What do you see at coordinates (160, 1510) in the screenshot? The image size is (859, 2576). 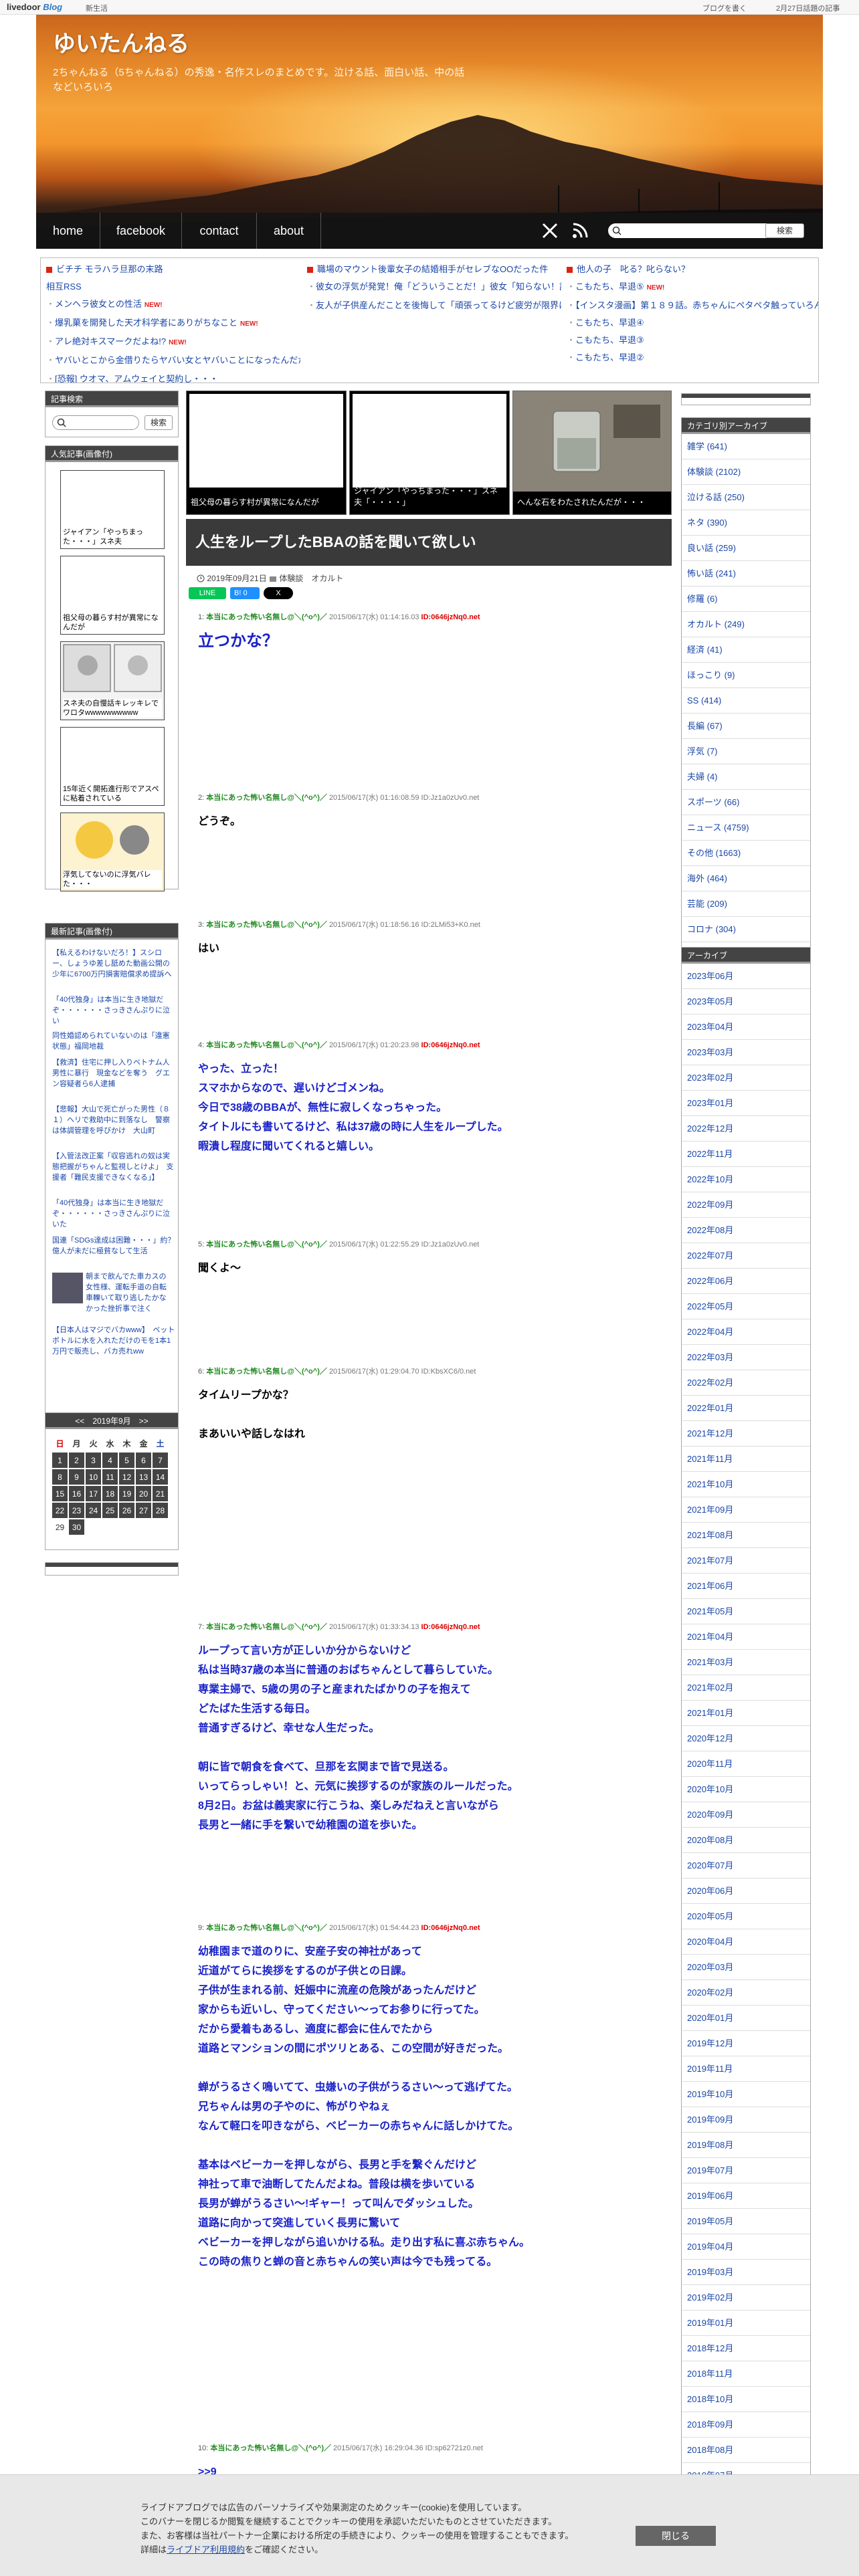 I see `calendar-day: 28` at bounding box center [160, 1510].